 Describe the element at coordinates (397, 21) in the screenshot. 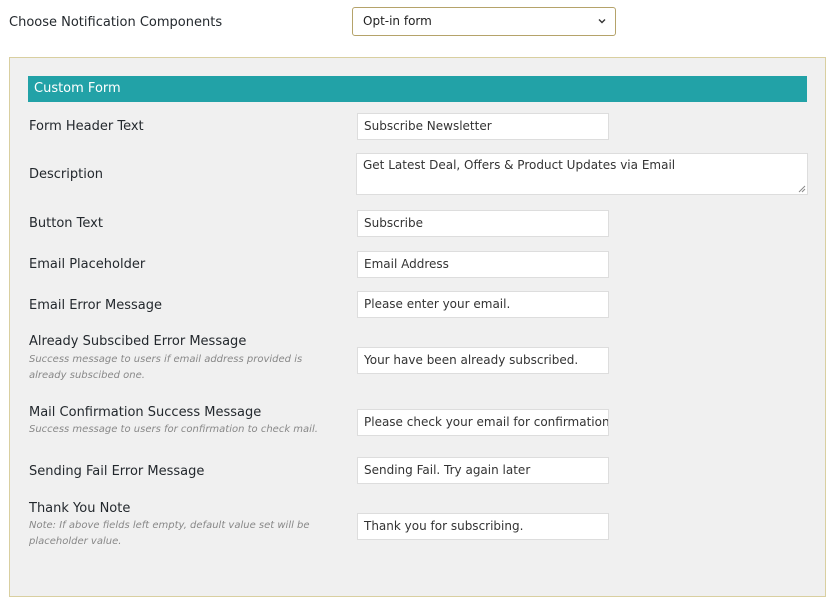

I see `select-value: Opt-in form` at that location.